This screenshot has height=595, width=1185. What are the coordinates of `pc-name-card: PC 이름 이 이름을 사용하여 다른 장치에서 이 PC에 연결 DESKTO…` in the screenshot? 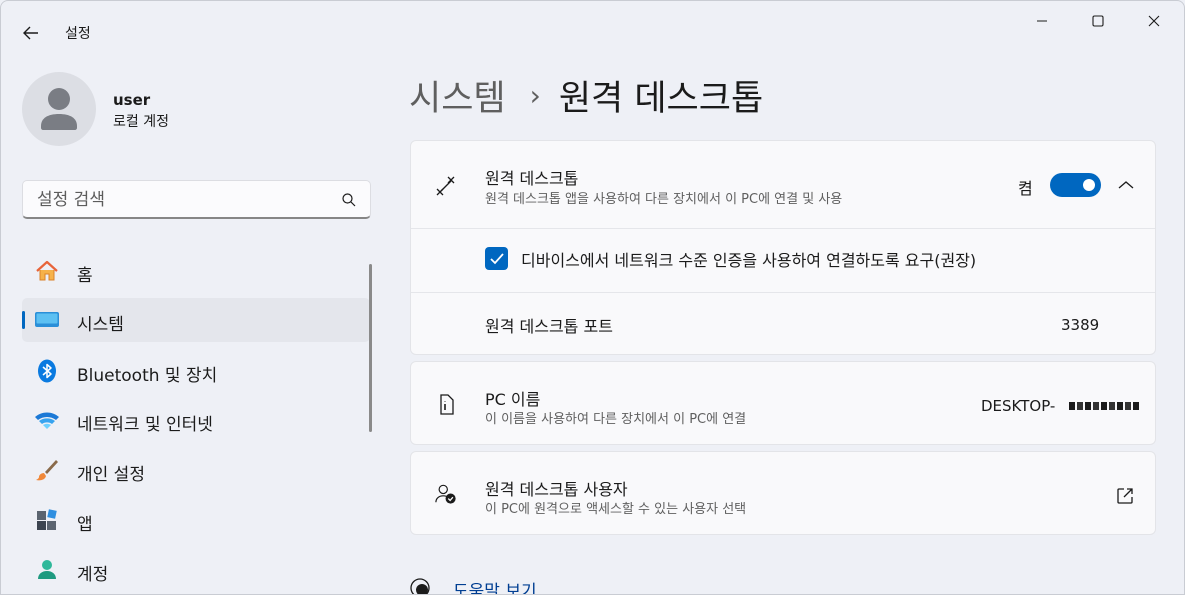 It's located at (783, 403).